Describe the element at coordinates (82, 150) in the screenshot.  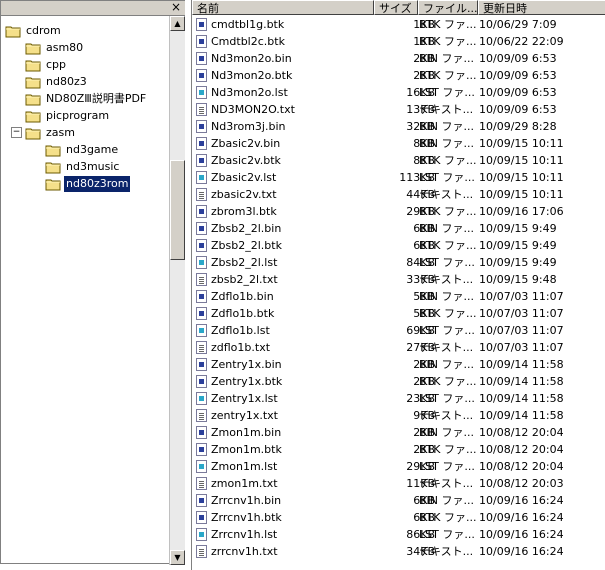
I see `tree-item: nd3game` at that location.